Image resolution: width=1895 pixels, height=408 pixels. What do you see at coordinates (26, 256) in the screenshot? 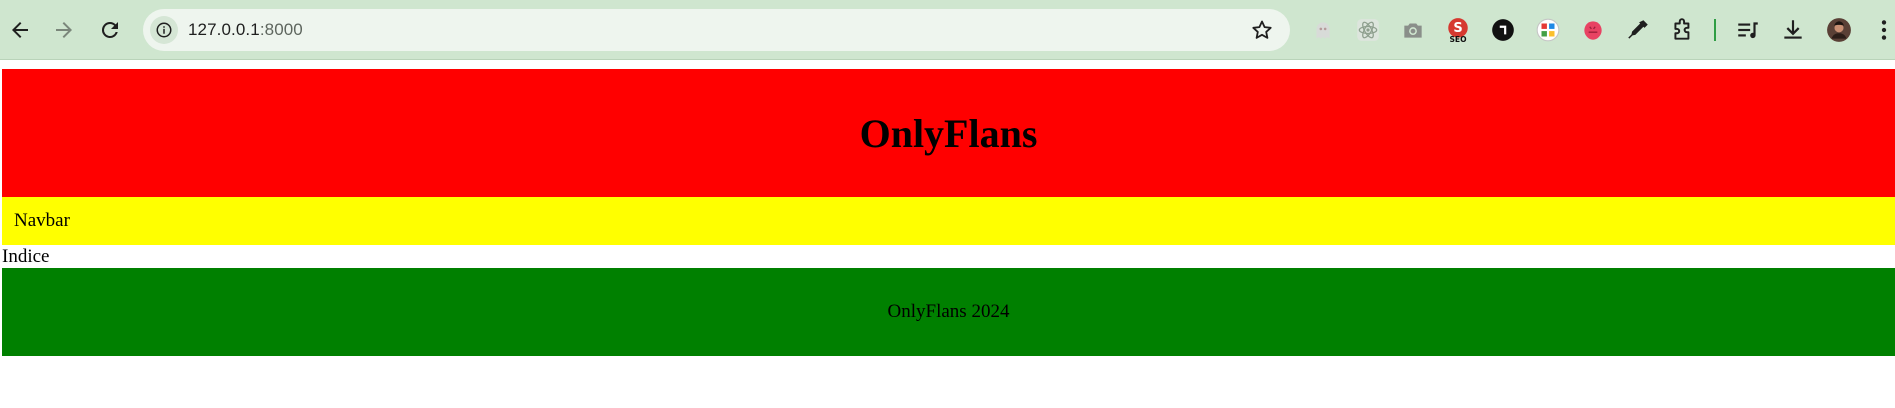
I see `content-label: Indice` at bounding box center [26, 256].